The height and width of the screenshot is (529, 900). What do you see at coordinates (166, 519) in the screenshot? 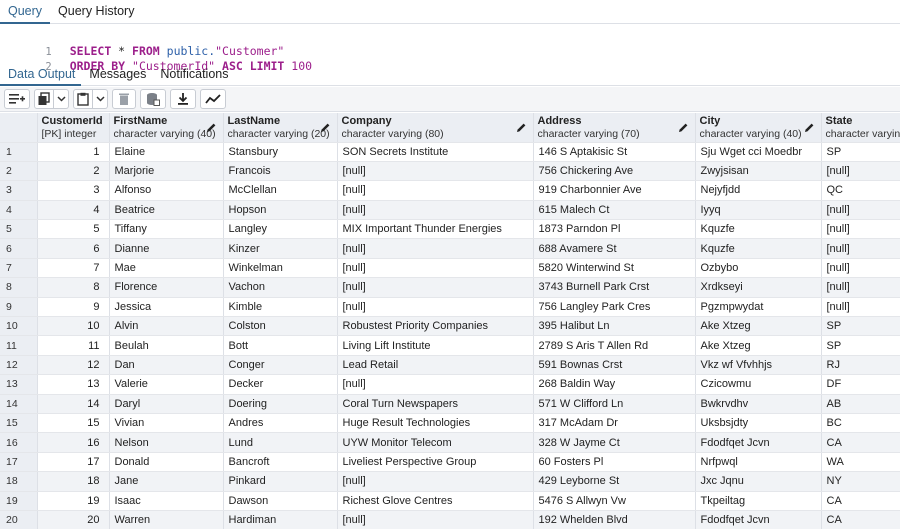
I see `table-cell: Warren` at bounding box center [166, 519].